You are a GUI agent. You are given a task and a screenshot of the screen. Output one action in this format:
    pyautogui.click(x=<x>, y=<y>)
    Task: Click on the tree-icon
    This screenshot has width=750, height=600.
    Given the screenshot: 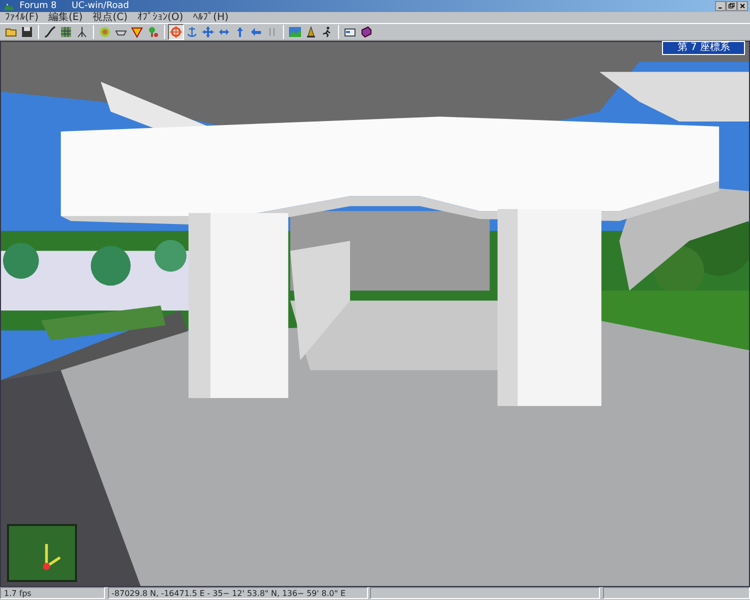 What is the action you would take?
    pyautogui.click(x=152, y=32)
    